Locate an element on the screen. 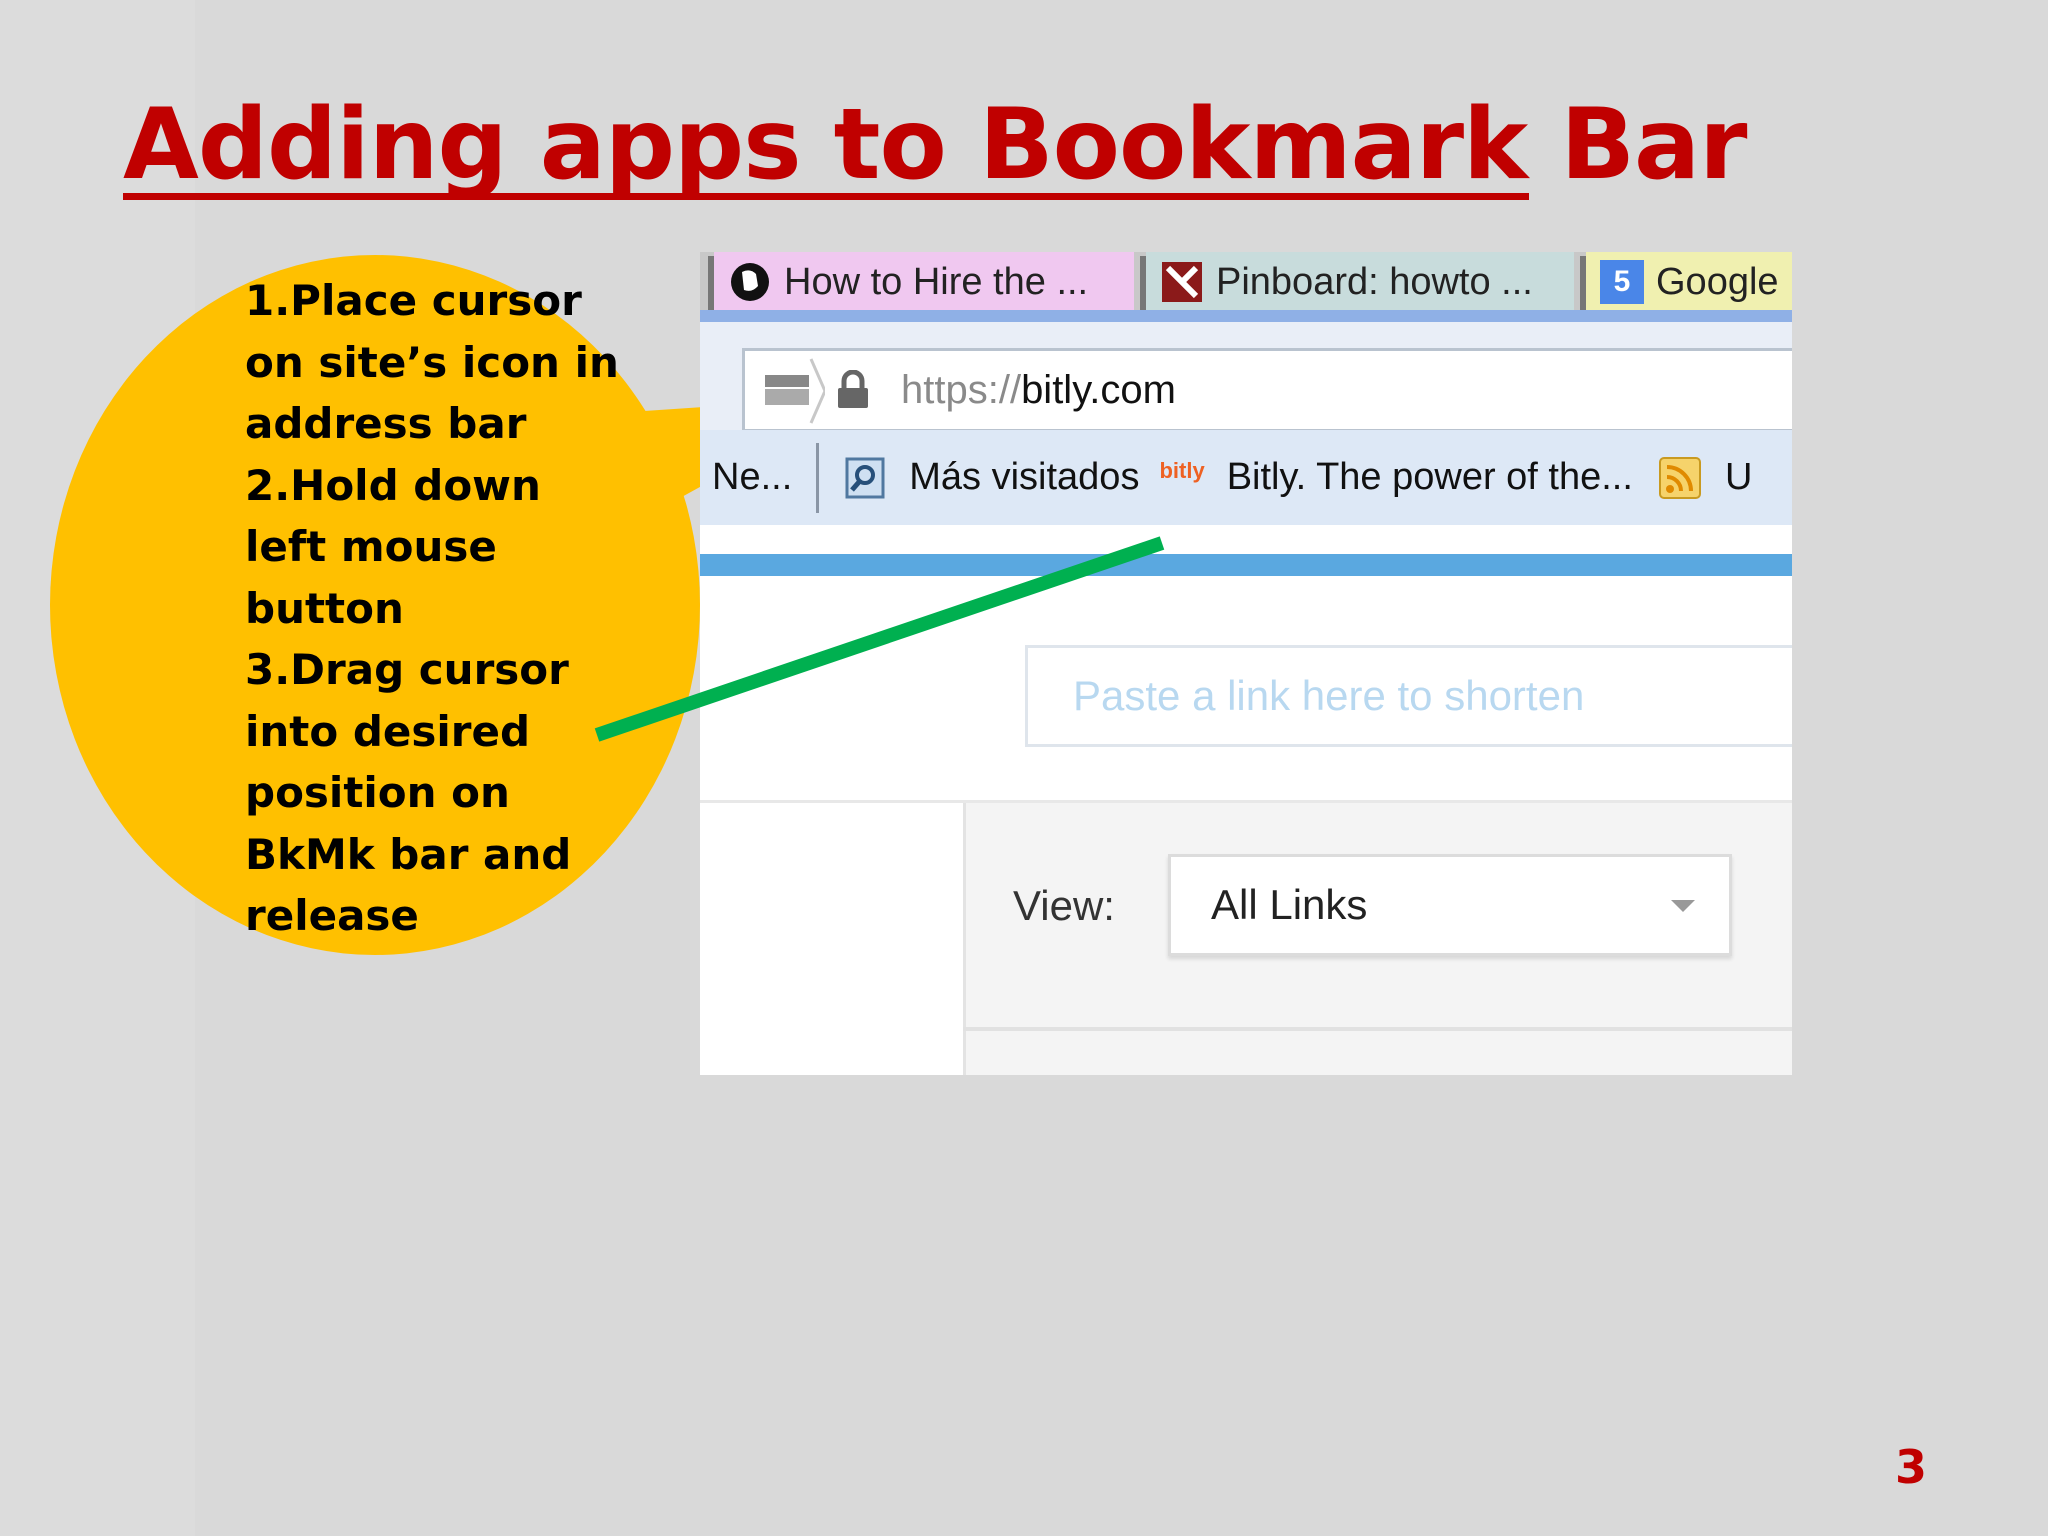  magnifier-folder-icon is located at coordinates (866, 478).